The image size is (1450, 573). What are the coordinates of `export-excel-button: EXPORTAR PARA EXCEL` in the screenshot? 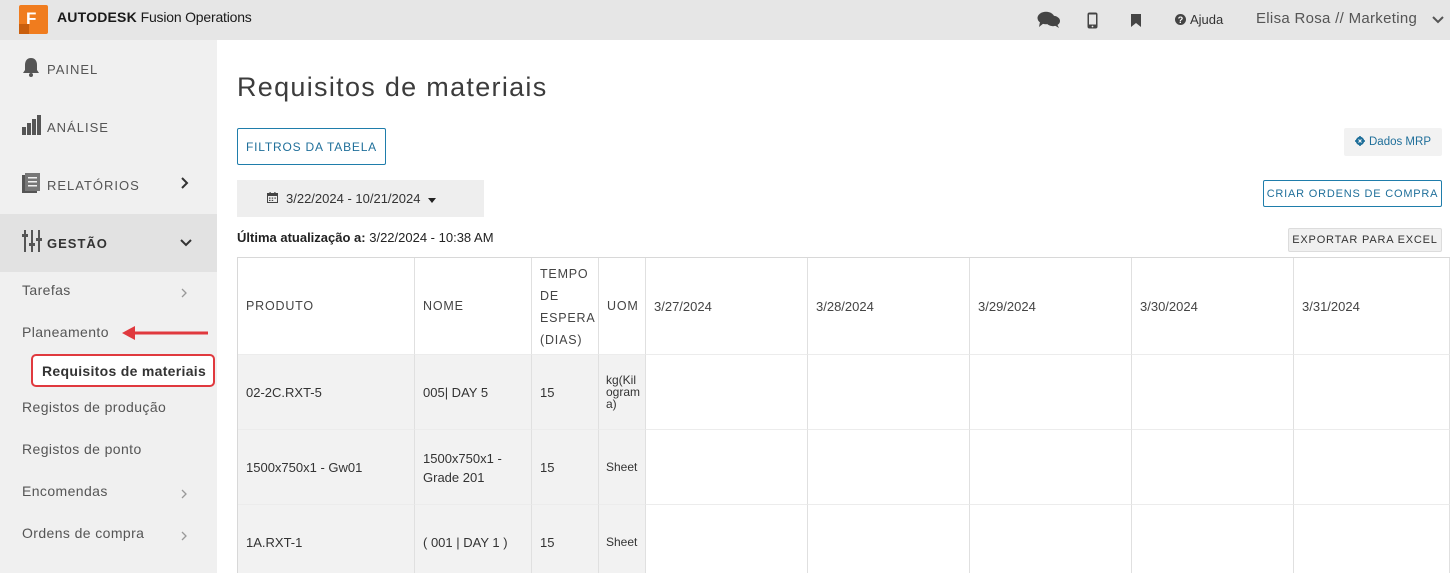 It's located at (1365, 240).